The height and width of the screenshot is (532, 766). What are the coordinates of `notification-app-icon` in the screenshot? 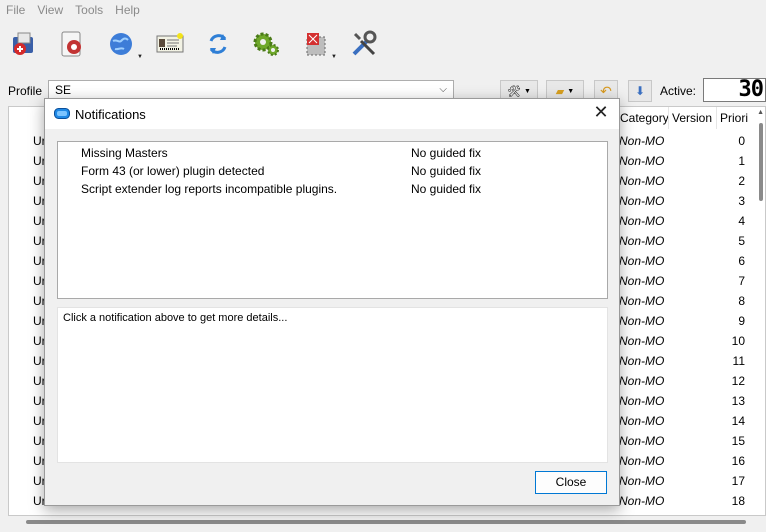 It's located at (62, 113).